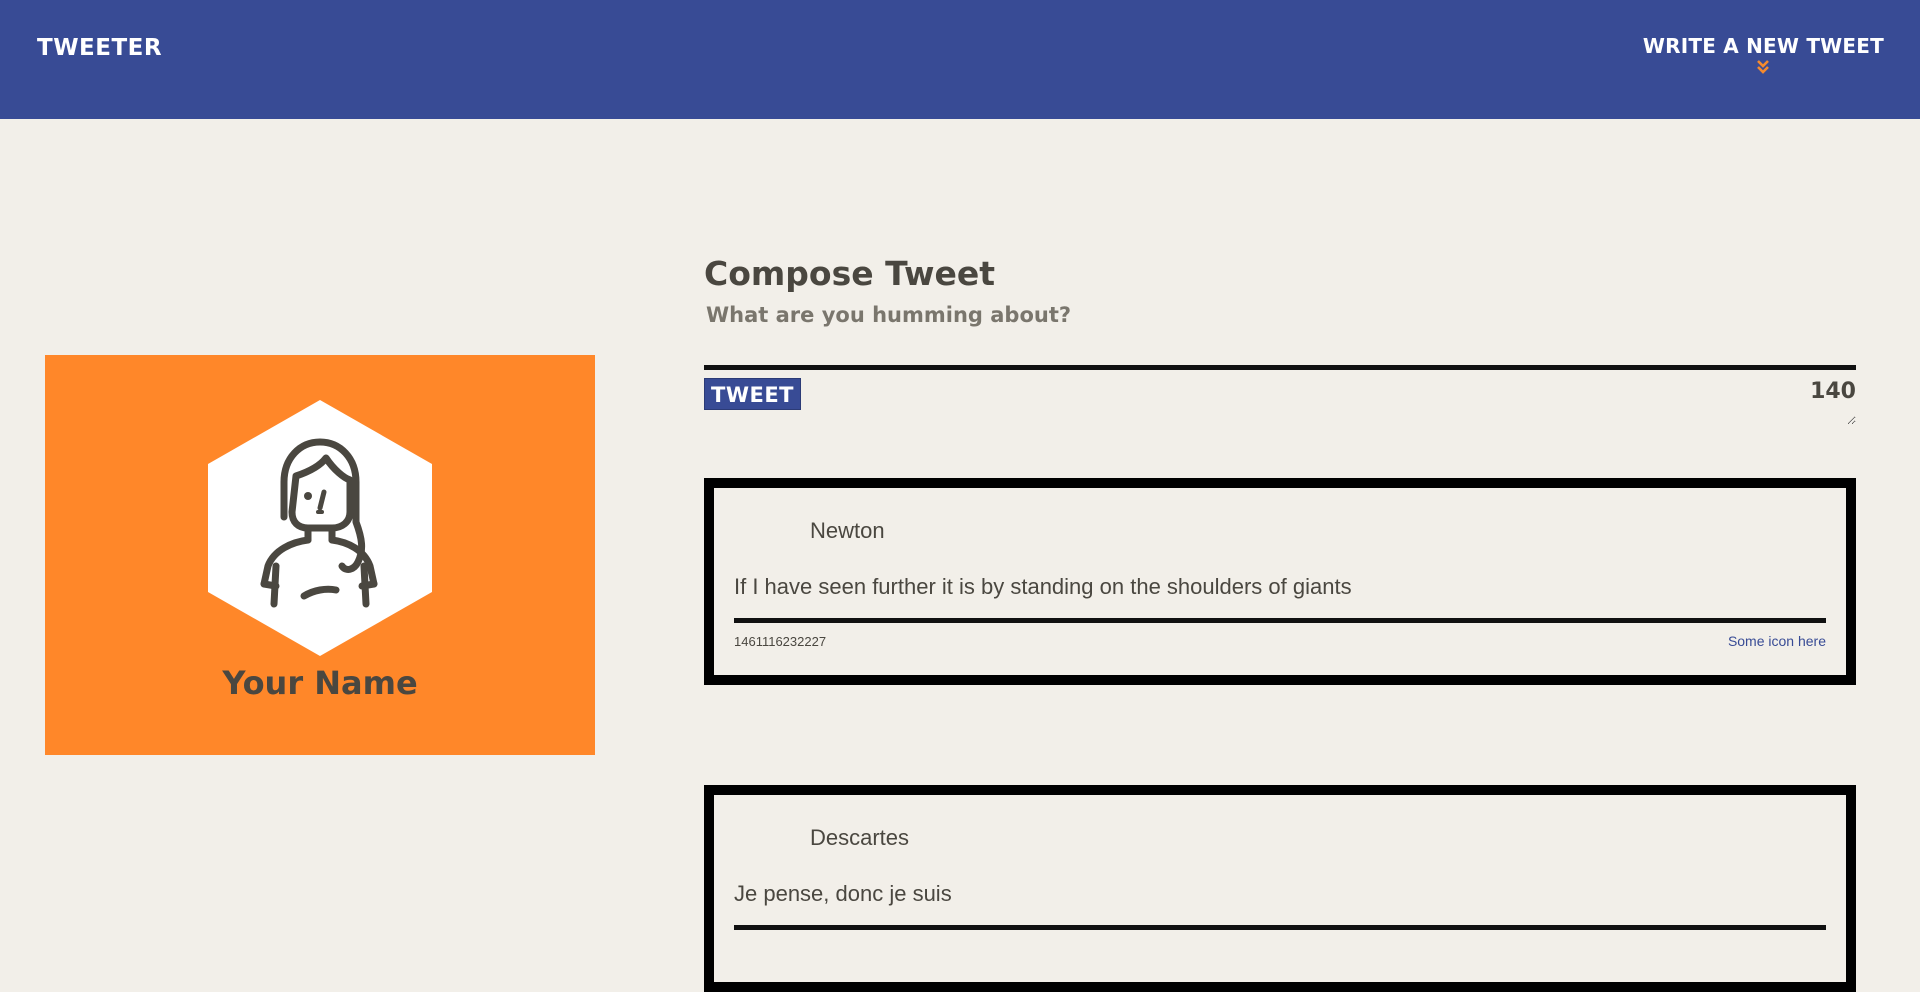 The image size is (1920, 992). I want to click on top-navbar: TWEETER WRITE A NEW TWEET, so click(960, 59).